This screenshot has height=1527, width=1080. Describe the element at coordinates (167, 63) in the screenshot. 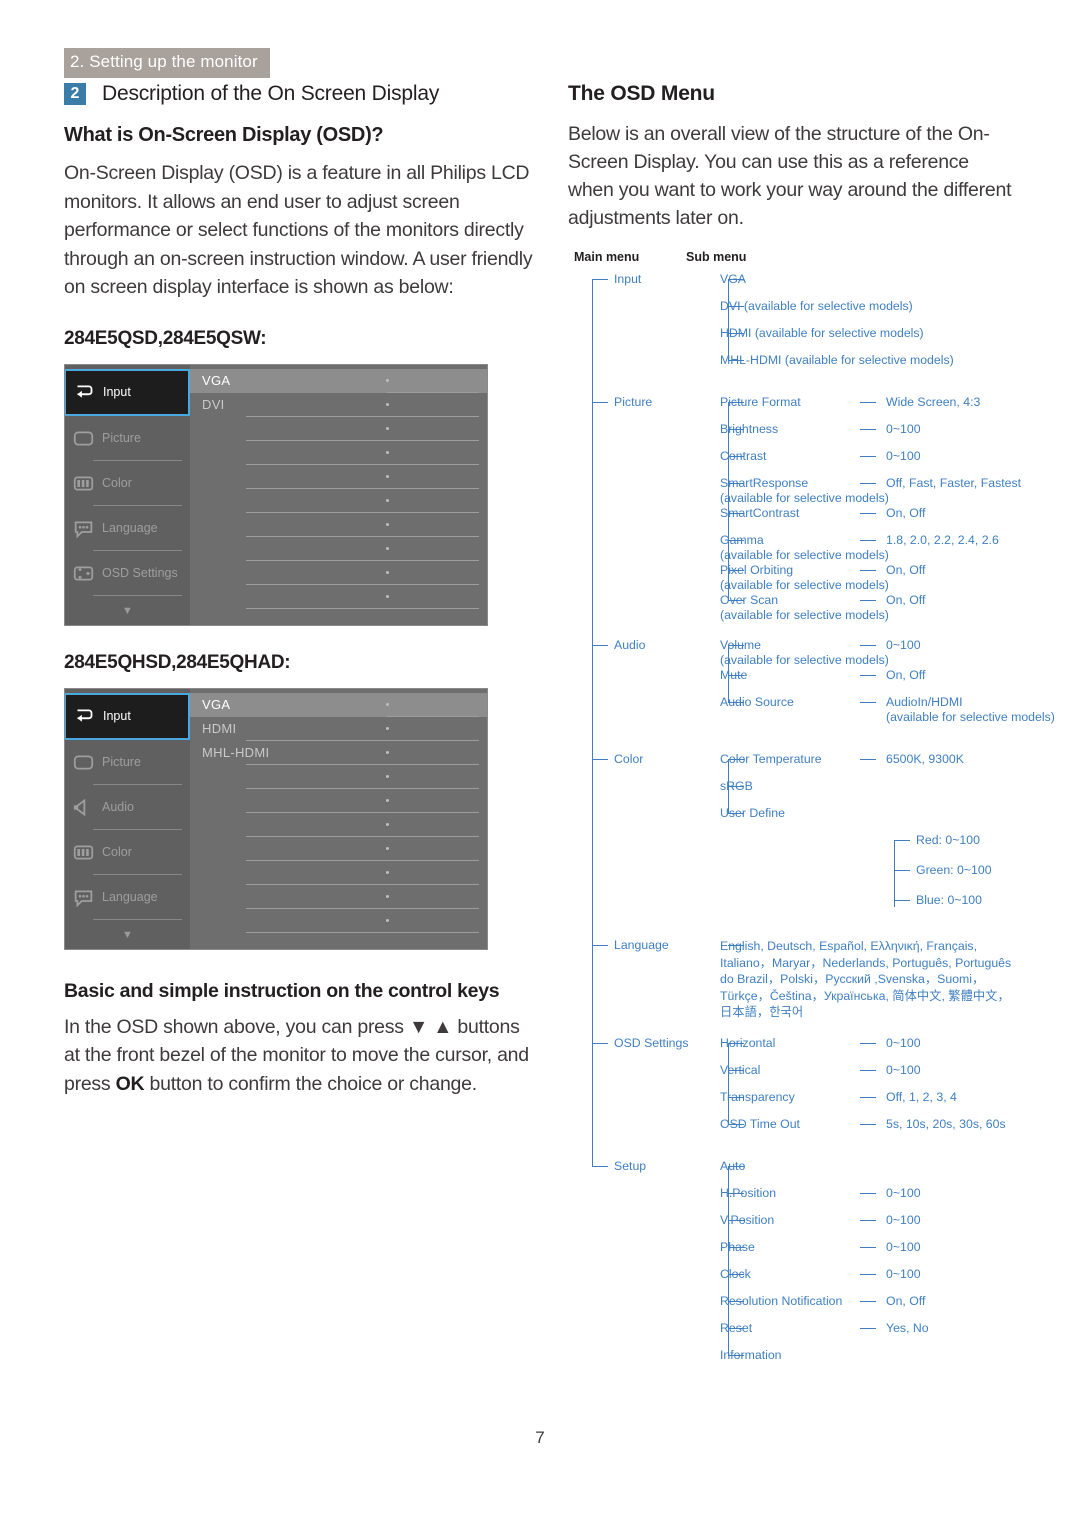

I see `running-header: 2. Setting up the monitor` at that location.